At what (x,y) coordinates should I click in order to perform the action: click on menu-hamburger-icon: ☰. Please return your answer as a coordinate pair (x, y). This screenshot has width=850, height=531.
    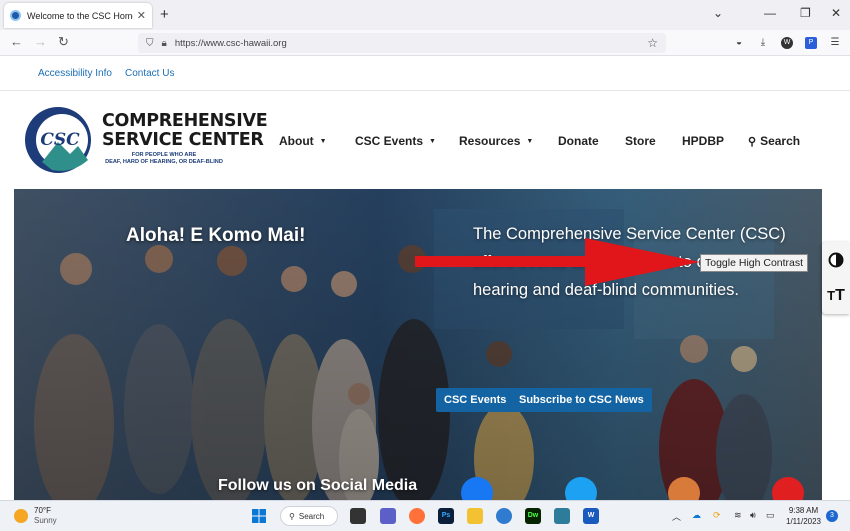
    Looking at the image, I should click on (835, 43).